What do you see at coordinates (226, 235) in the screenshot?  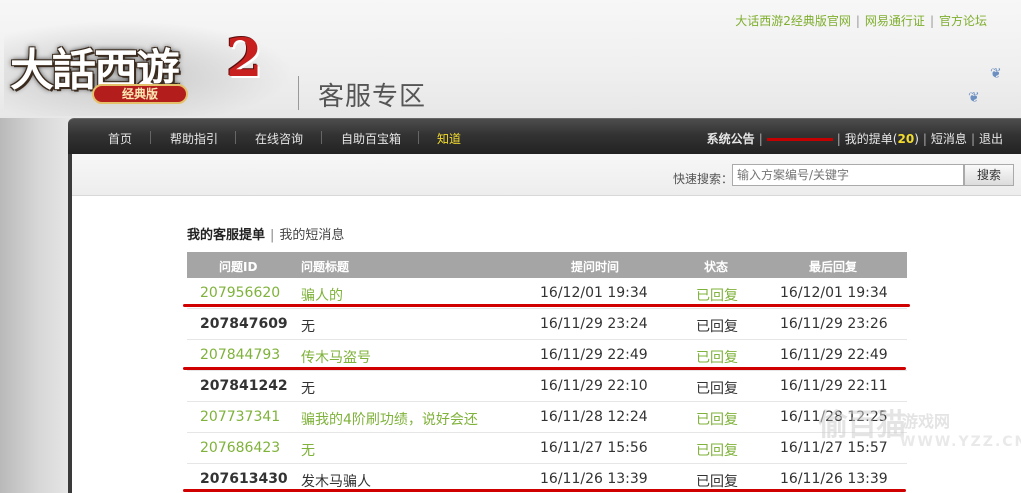 I see `tab-my-tickets: 我的客服提单` at bounding box center [226, 235].